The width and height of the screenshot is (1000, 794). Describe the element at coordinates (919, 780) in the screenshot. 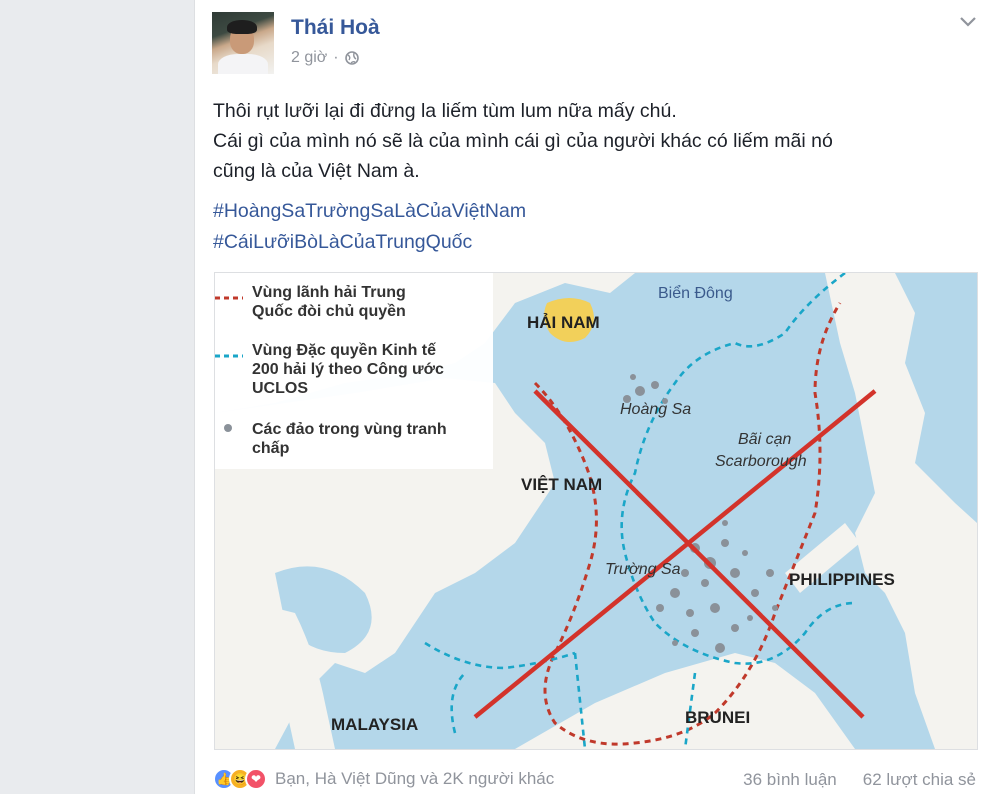

I see `shares-count: 62 lượt chia sẻ` at that location.